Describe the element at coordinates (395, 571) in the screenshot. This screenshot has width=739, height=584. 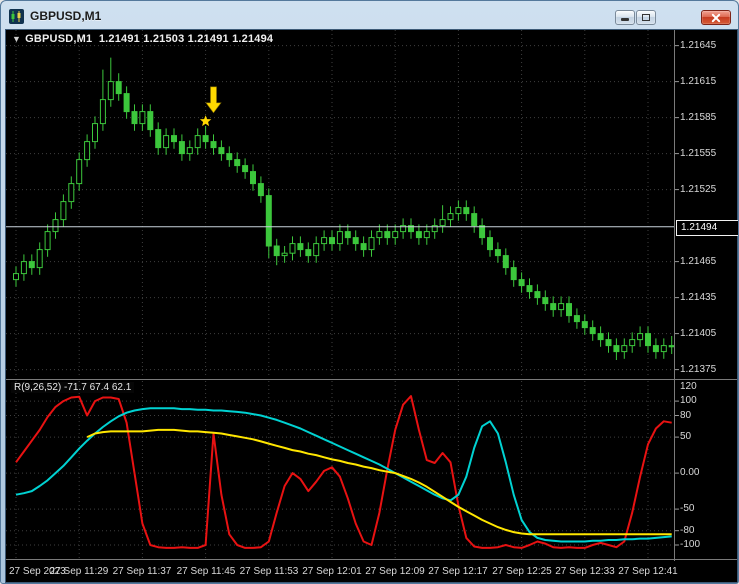
I see `time-tick-label: 27 Sep 12:09` at that location.